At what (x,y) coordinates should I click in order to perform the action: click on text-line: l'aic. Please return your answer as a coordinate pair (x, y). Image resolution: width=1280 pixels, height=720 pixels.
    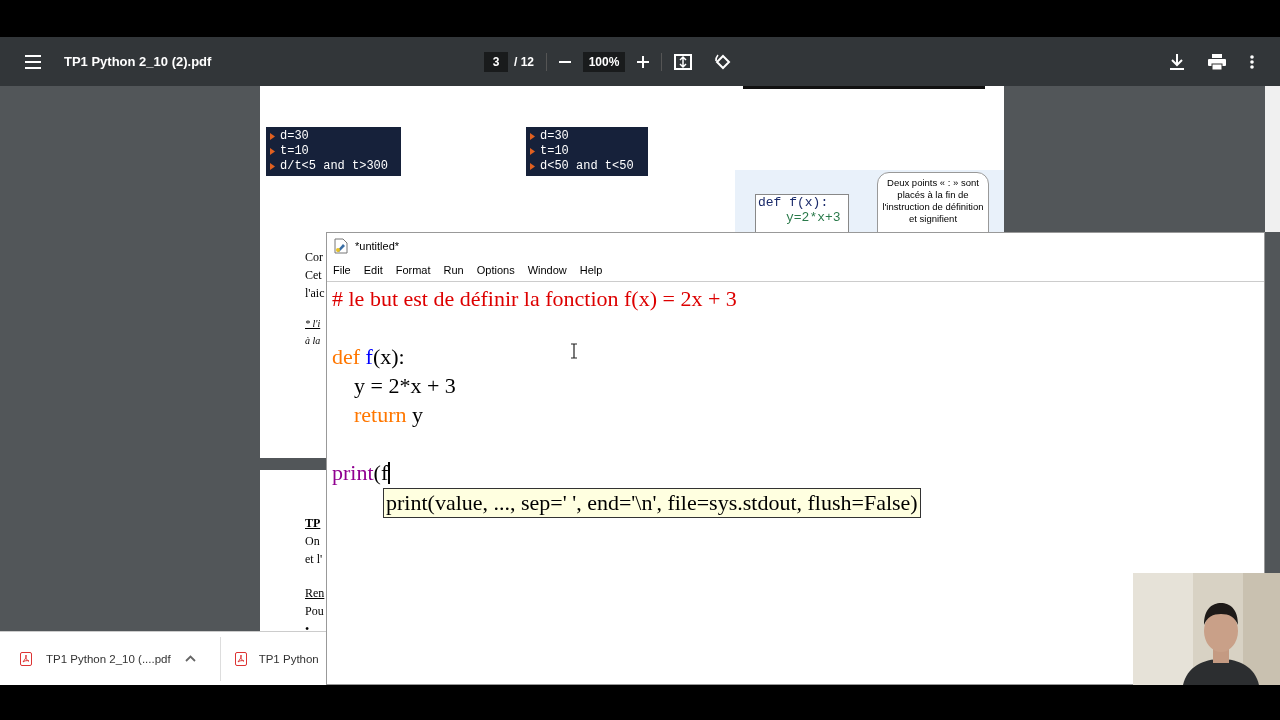
    Looking at the image, I should click on (315, 293).